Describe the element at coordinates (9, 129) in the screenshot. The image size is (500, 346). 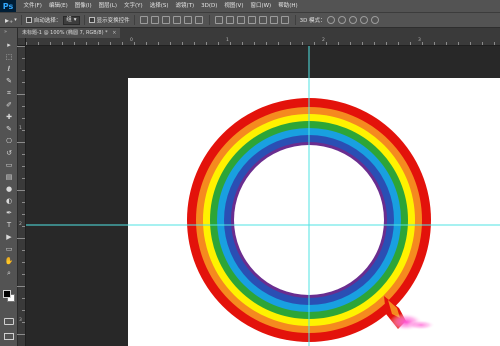
I see `brush-icon: ✎` at that location.